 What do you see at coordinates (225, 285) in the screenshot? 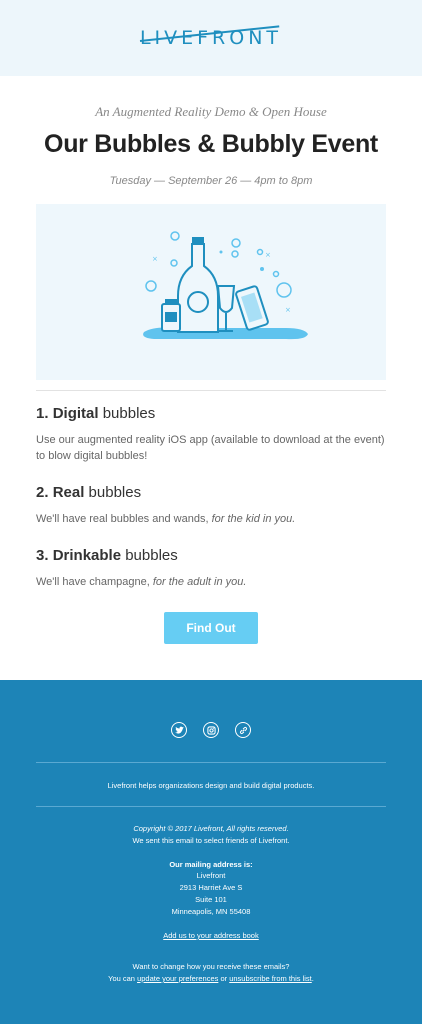
I see `bubbles-bottle-phone-illustration: × × ×` at bounding box center [225, 285].